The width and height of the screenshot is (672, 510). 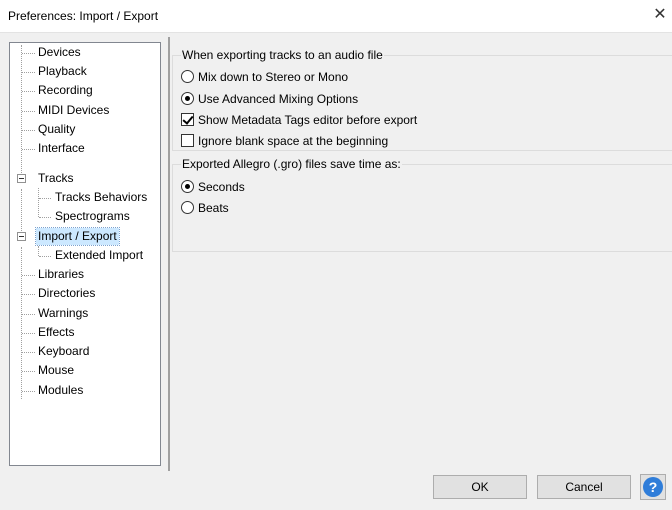 What do you see at coordinates (56, 332) in the screenshot?
I see `tree-item-effects: Effects` at bounding box center [56, 332].